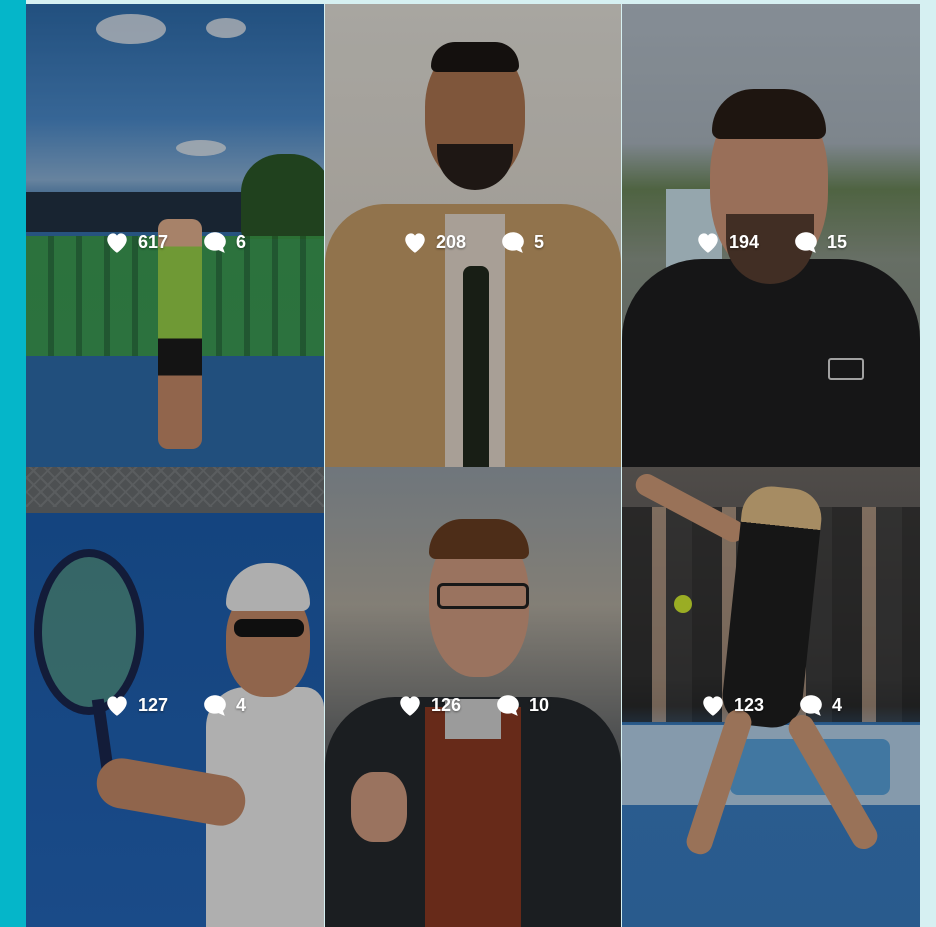 Image resolution: width=936 pixels, height=927 pixels. I want to click on post-stats: 126 10, so click(473, 705).